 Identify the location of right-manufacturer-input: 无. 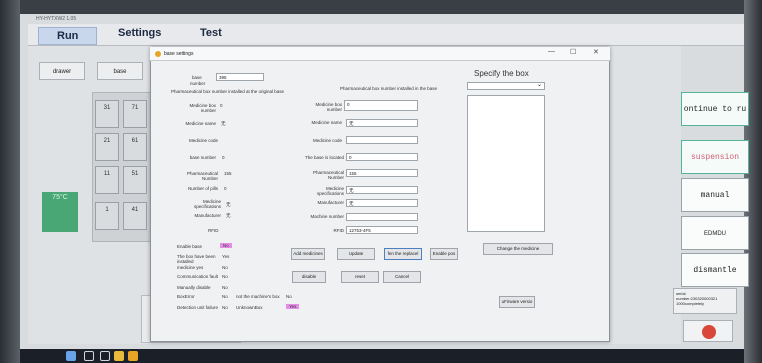
(382, 203).